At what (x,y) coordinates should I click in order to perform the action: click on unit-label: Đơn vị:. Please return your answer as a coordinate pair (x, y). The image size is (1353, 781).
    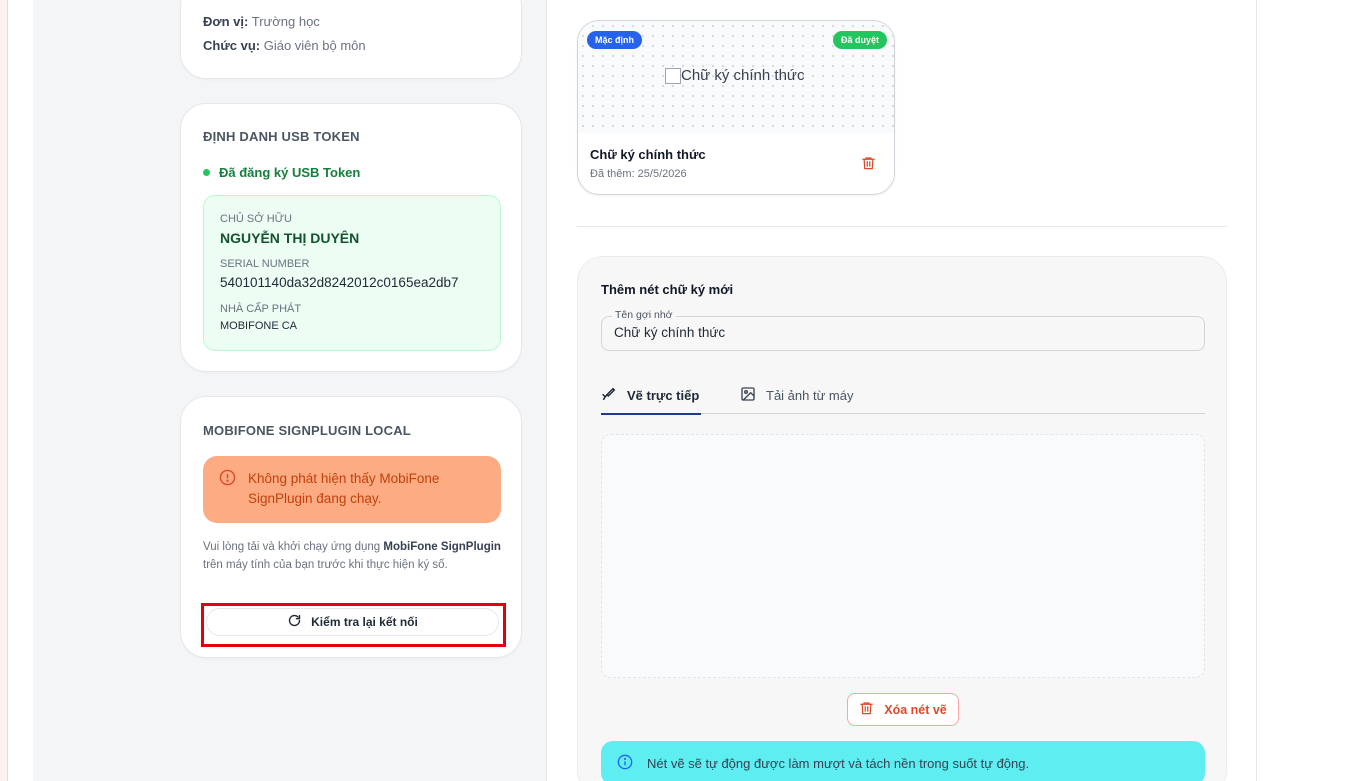
    Looking at the image, I should click on (226, 21).